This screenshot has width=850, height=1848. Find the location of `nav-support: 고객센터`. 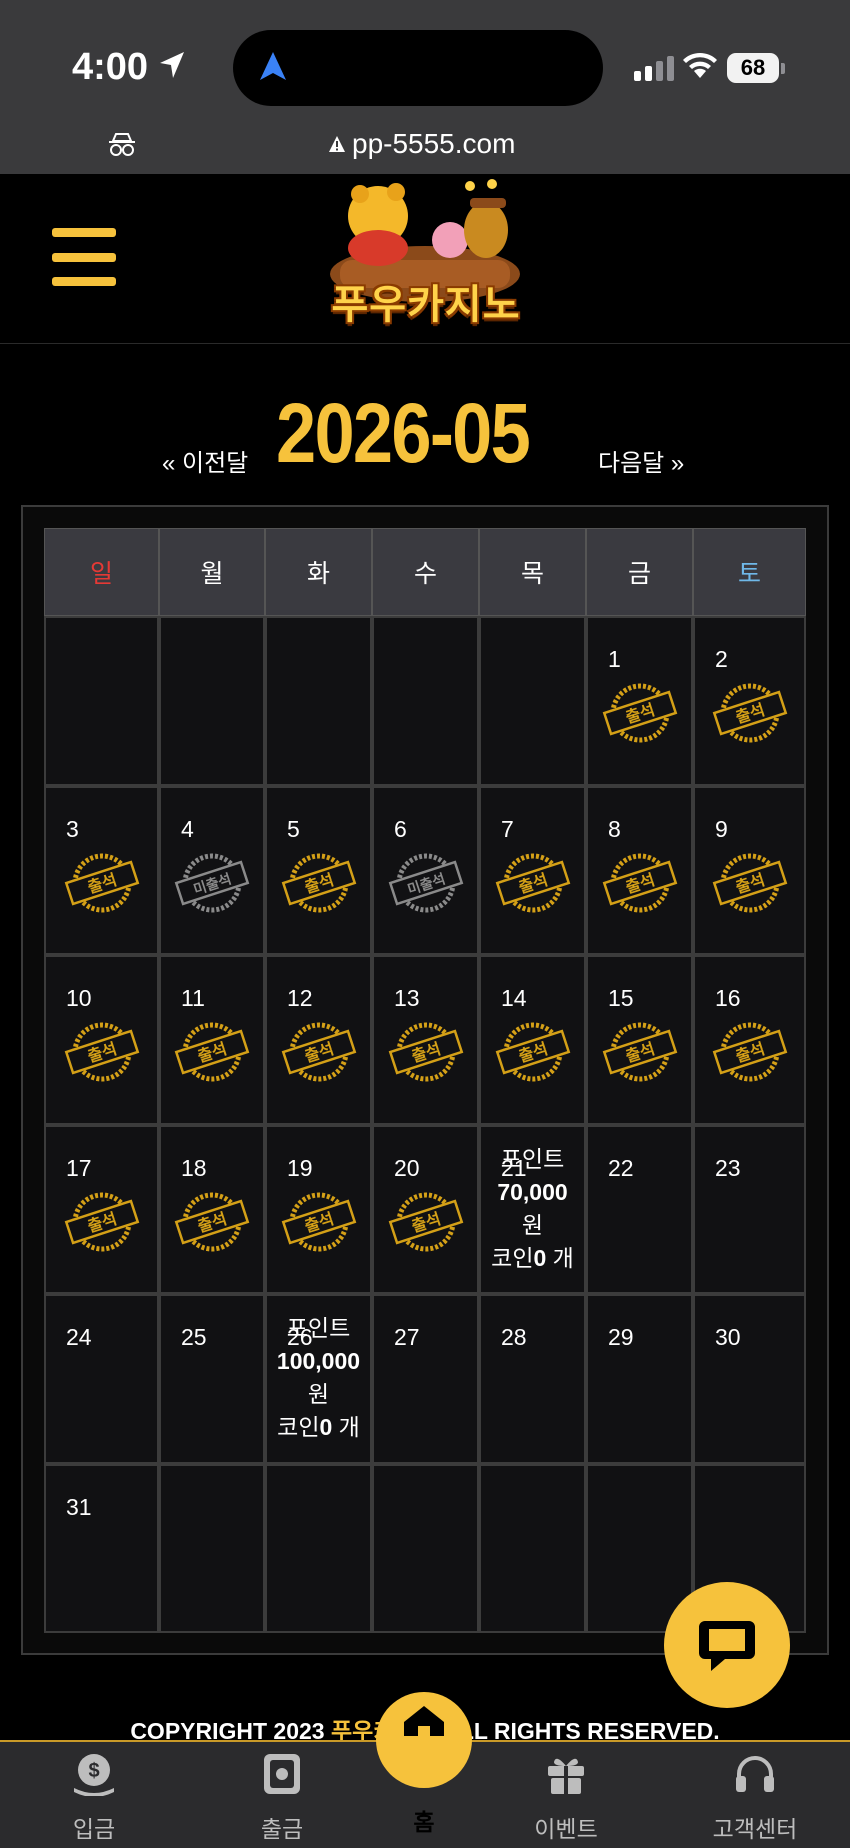

nav-support: 고객센터 is located at coordinates (755, 1798).